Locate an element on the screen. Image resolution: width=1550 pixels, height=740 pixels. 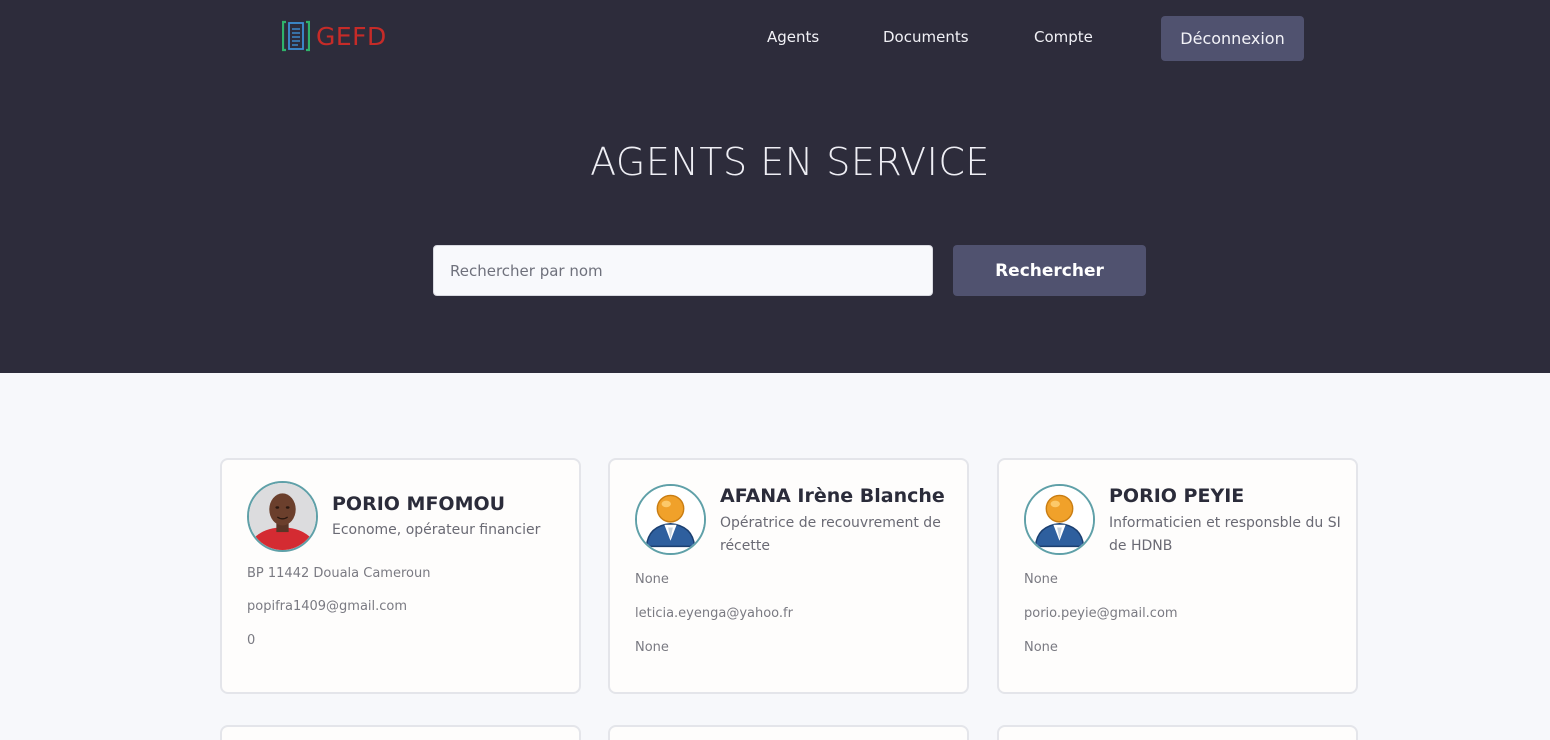
agent-email: popifra1409@gmail.com is located at coordinates (327, 606).